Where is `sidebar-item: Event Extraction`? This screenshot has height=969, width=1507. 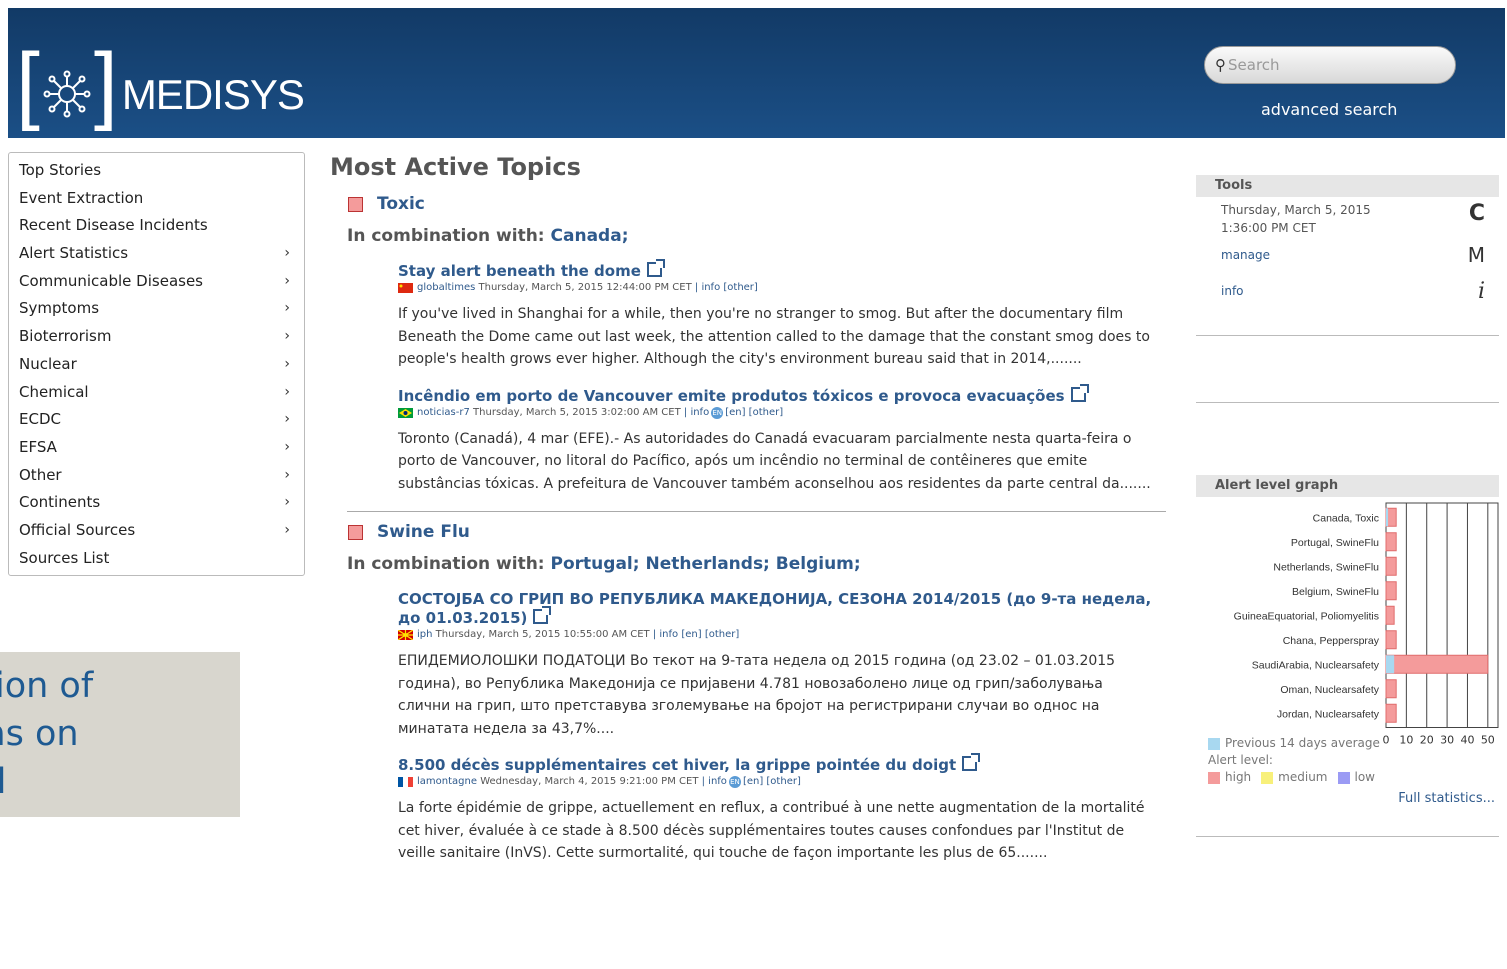 sidebar-item: Event Extraction is located at coordinates (156, 199).